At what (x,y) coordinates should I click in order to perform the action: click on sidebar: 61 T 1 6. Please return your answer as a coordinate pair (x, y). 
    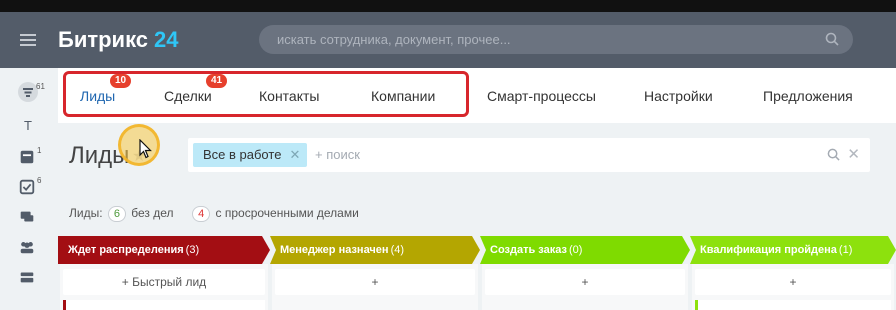
    Looking at the image, I should click on (29, 189).